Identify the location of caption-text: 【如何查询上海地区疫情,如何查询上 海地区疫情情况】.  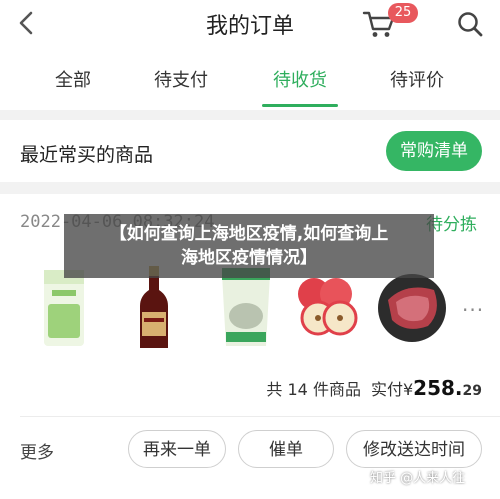
(249, 246).